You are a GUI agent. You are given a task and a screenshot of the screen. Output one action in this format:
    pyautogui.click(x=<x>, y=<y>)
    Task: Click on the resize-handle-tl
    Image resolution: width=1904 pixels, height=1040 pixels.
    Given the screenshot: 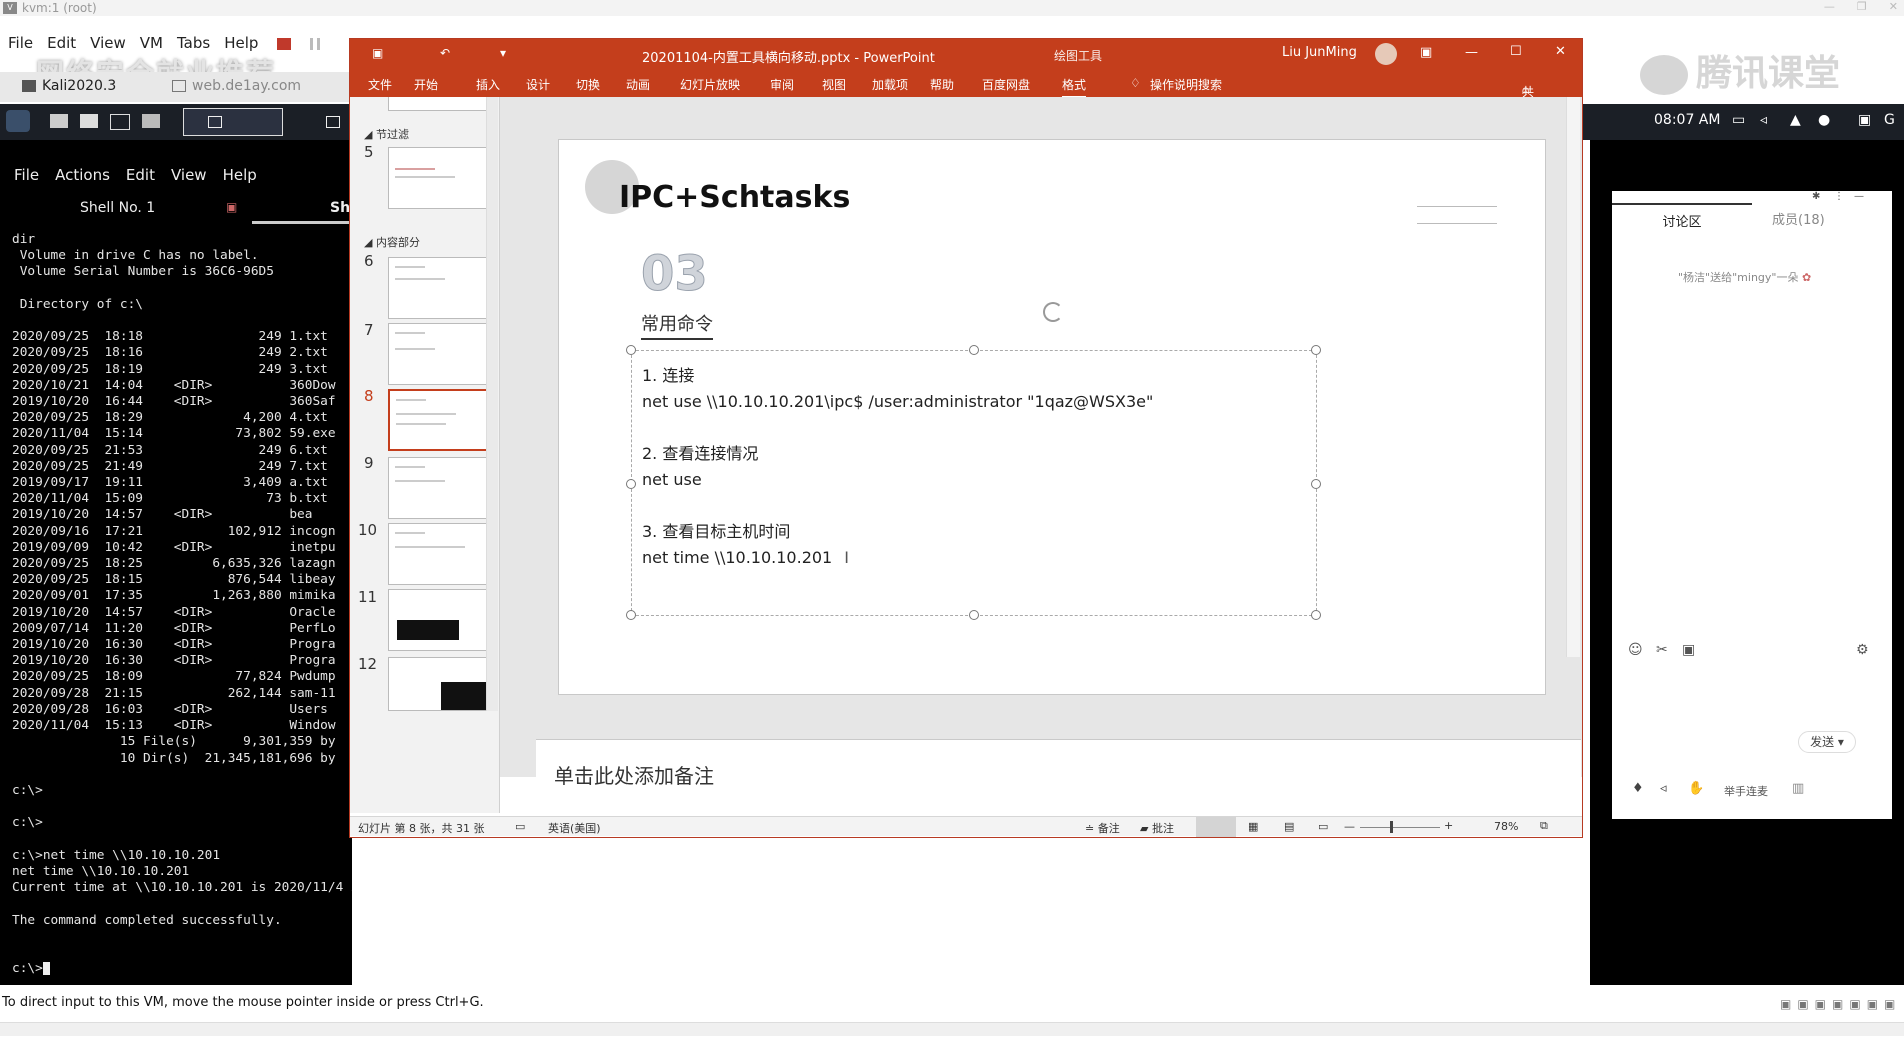 What is the action you would take?
    pyautogui.click(x=631, y=350)
    